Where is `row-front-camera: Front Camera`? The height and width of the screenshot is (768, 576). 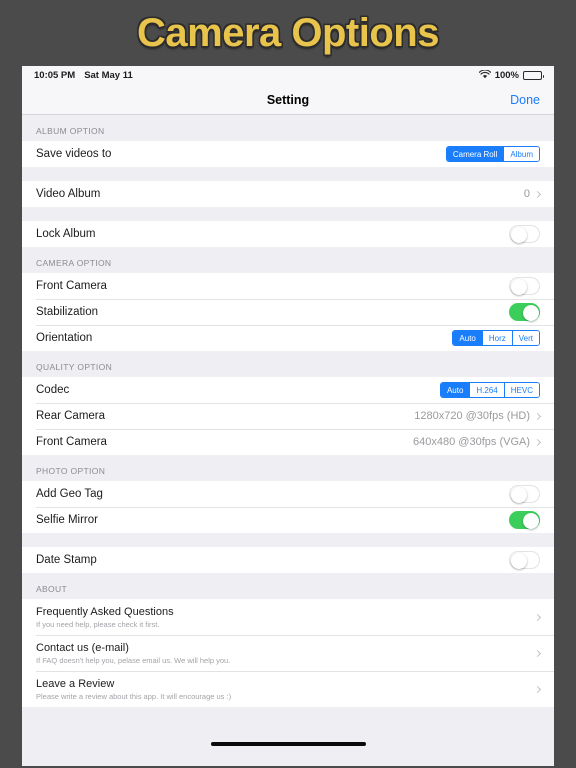 row-front-camera: Front Camera is located at coordinates (288, 286).